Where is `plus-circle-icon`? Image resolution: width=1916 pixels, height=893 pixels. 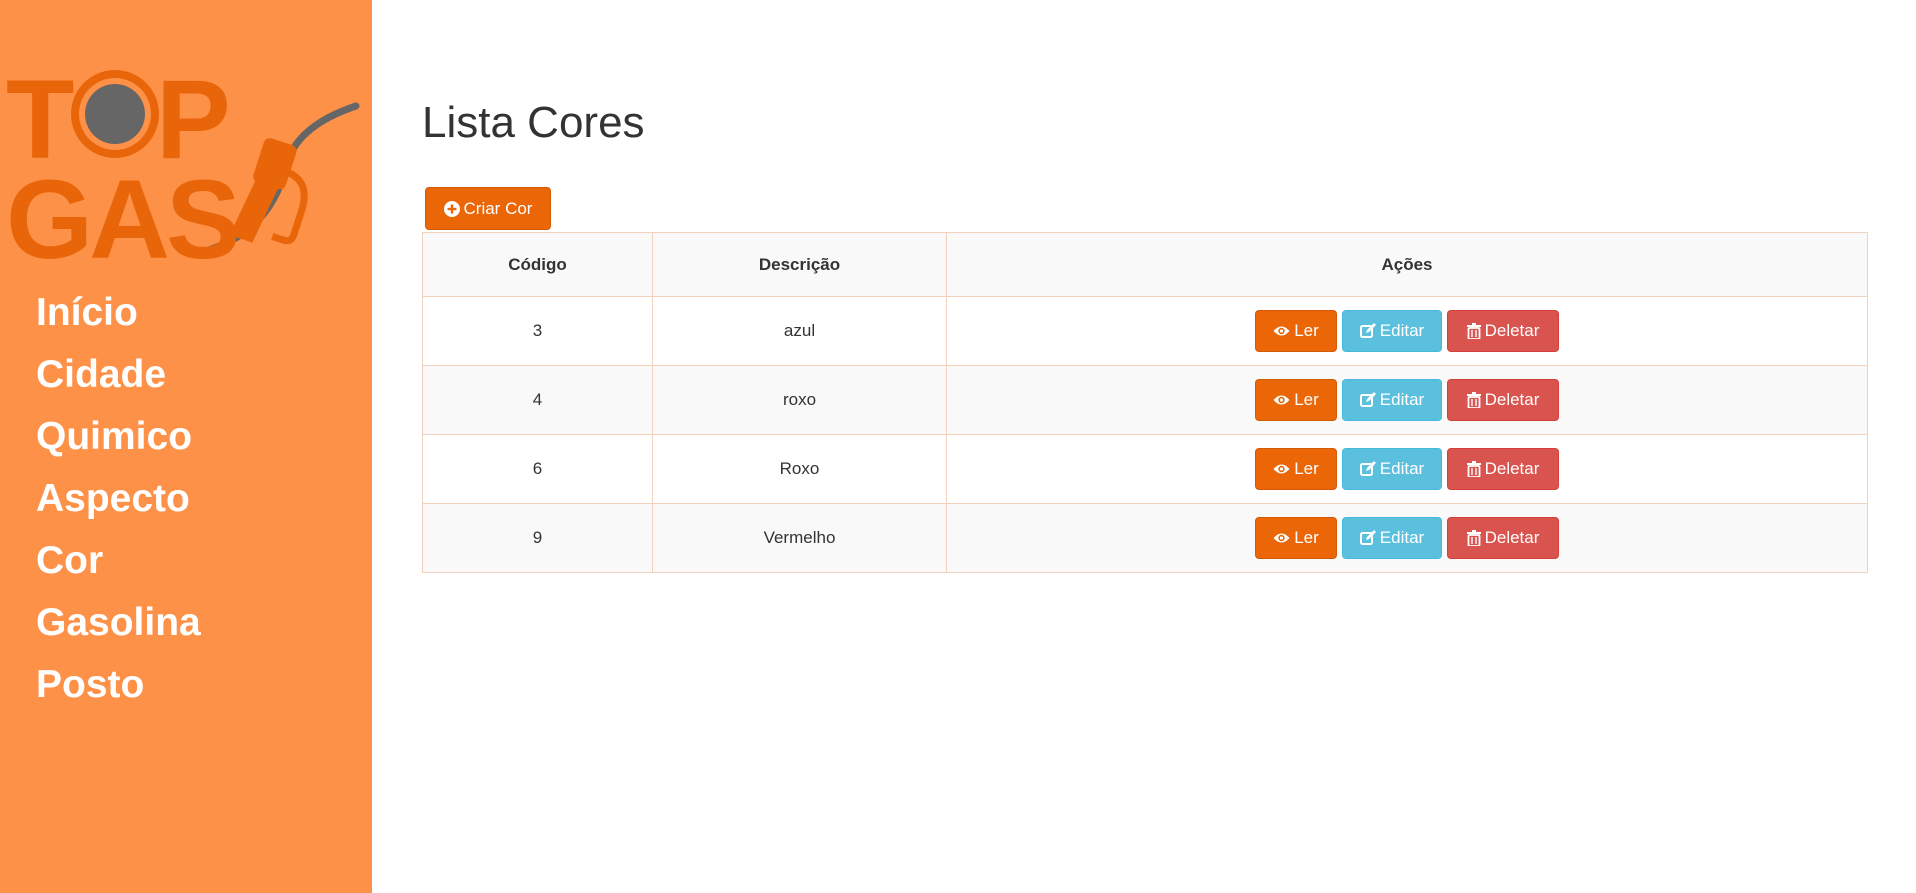 plus-circle-icon is located at coordinates (451, 208).